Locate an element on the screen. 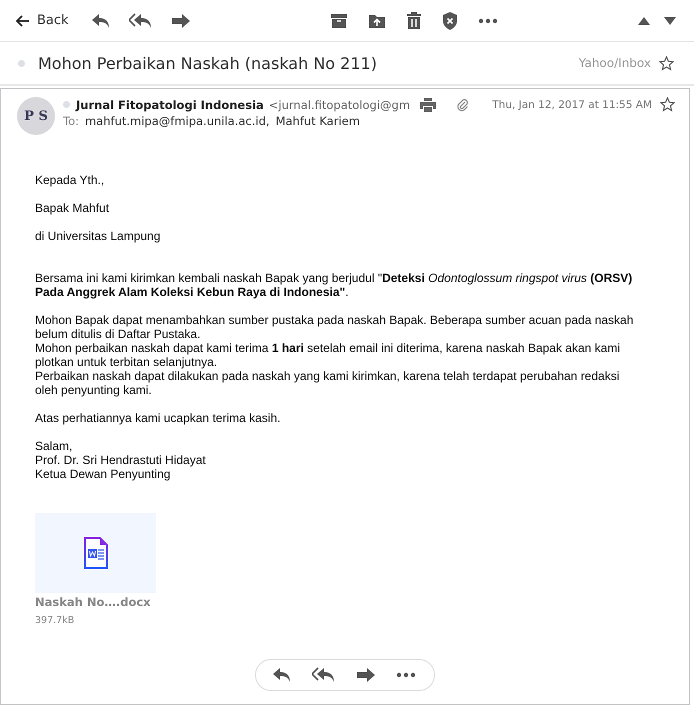 The height and width of the screenshot is (709, 694). attachment-size: 397.7kB is located at coordinates (54, 620).